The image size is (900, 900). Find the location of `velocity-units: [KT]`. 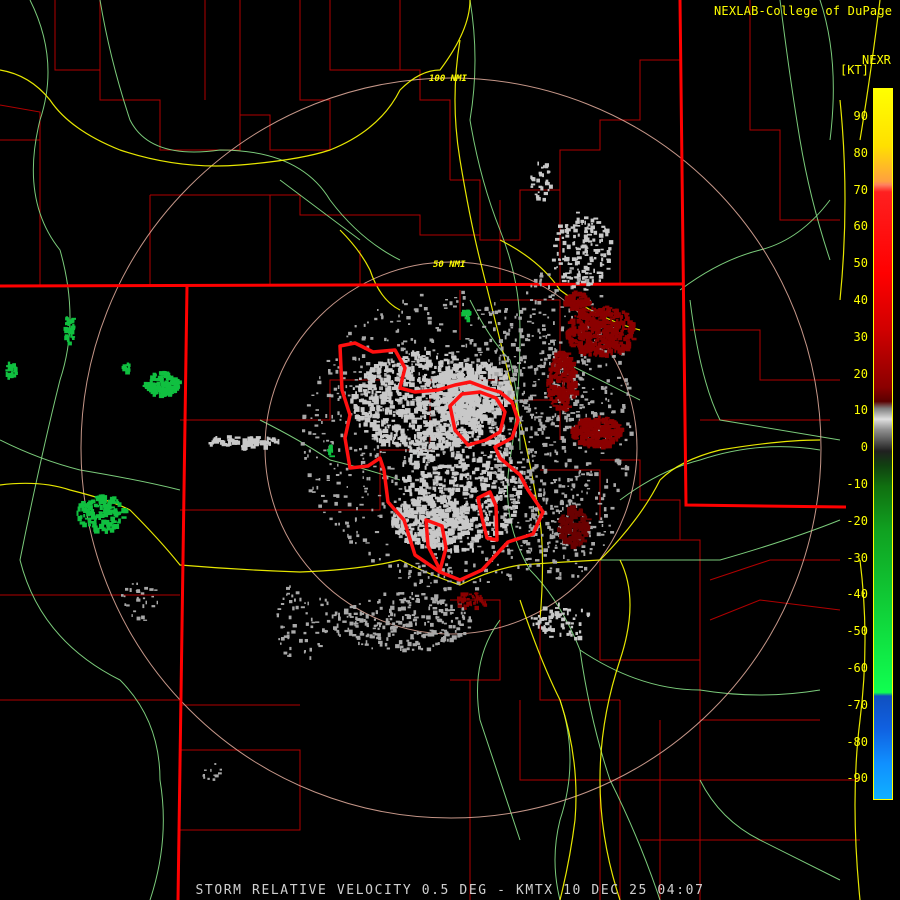

velocity-units: [KT] is located at coordinates (854, 70).